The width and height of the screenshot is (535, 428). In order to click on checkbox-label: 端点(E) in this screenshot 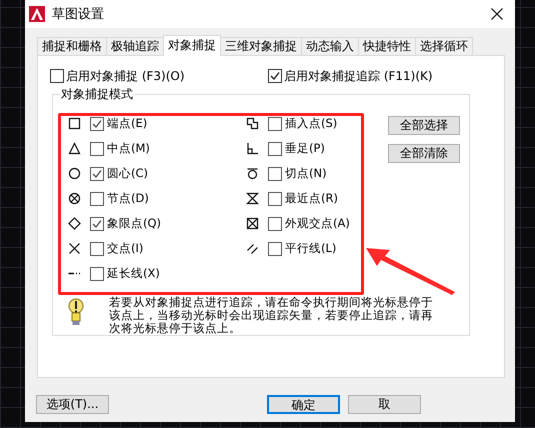, I will do `click(127, 123)`.